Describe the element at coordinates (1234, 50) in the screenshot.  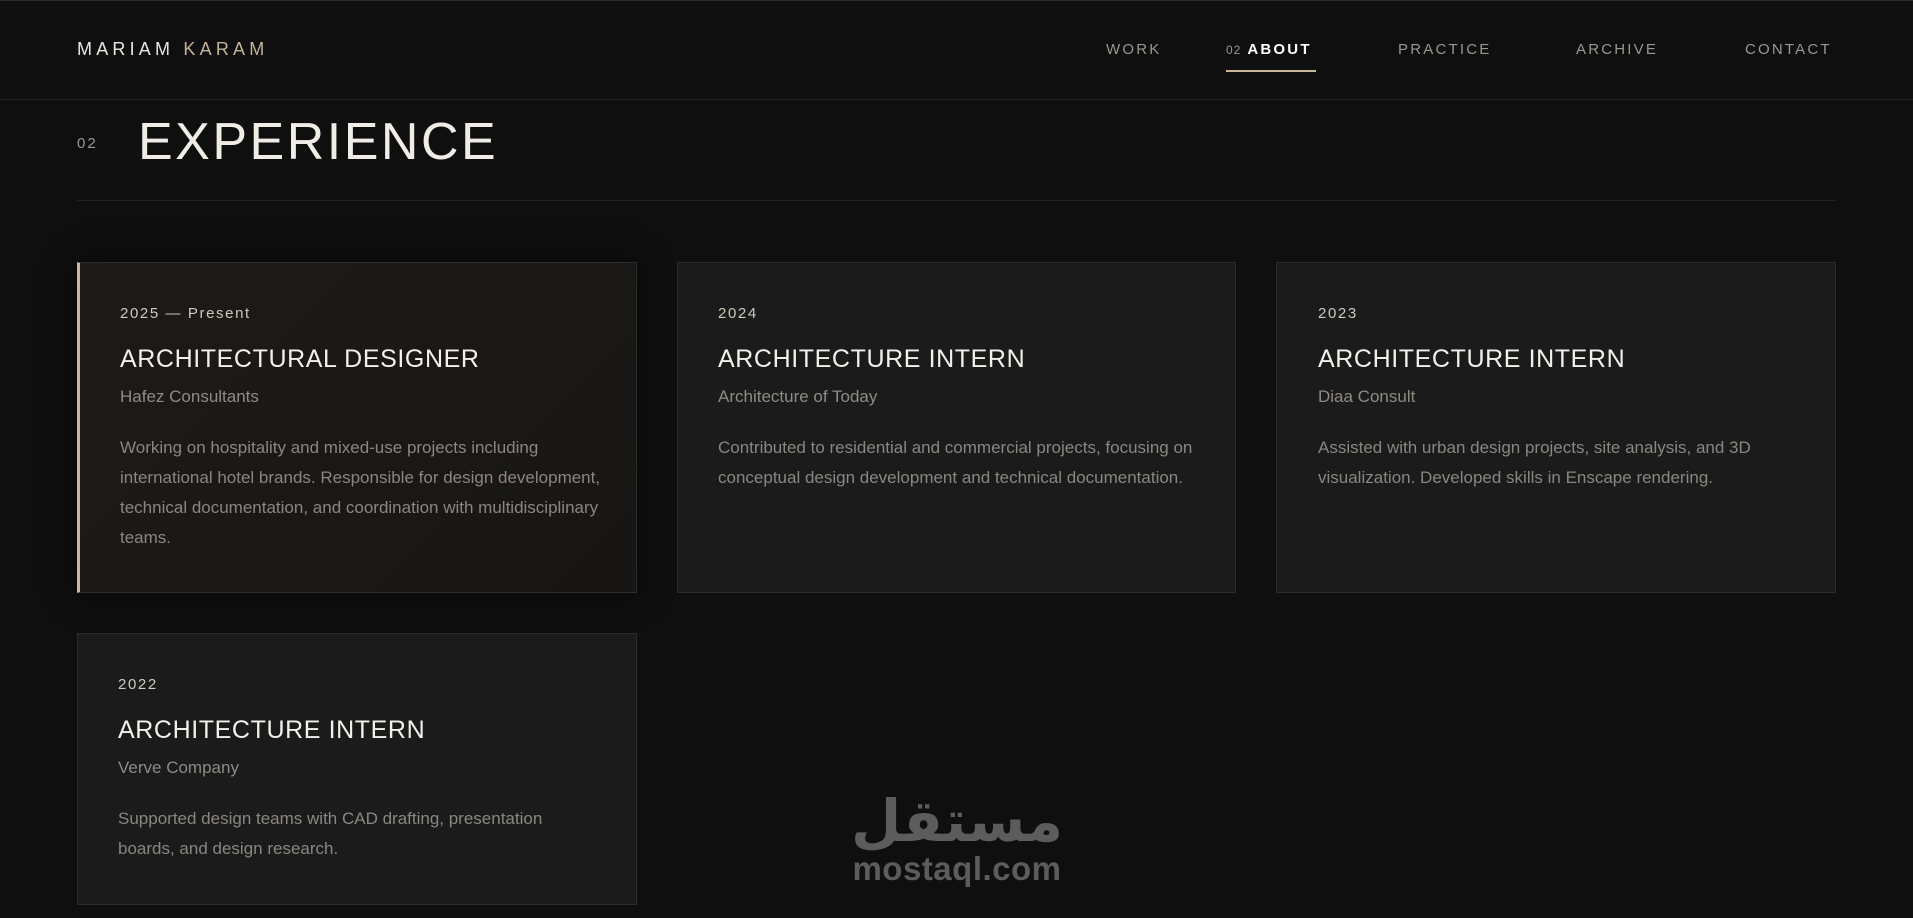
I see `nav-item-number: 02` at that location.